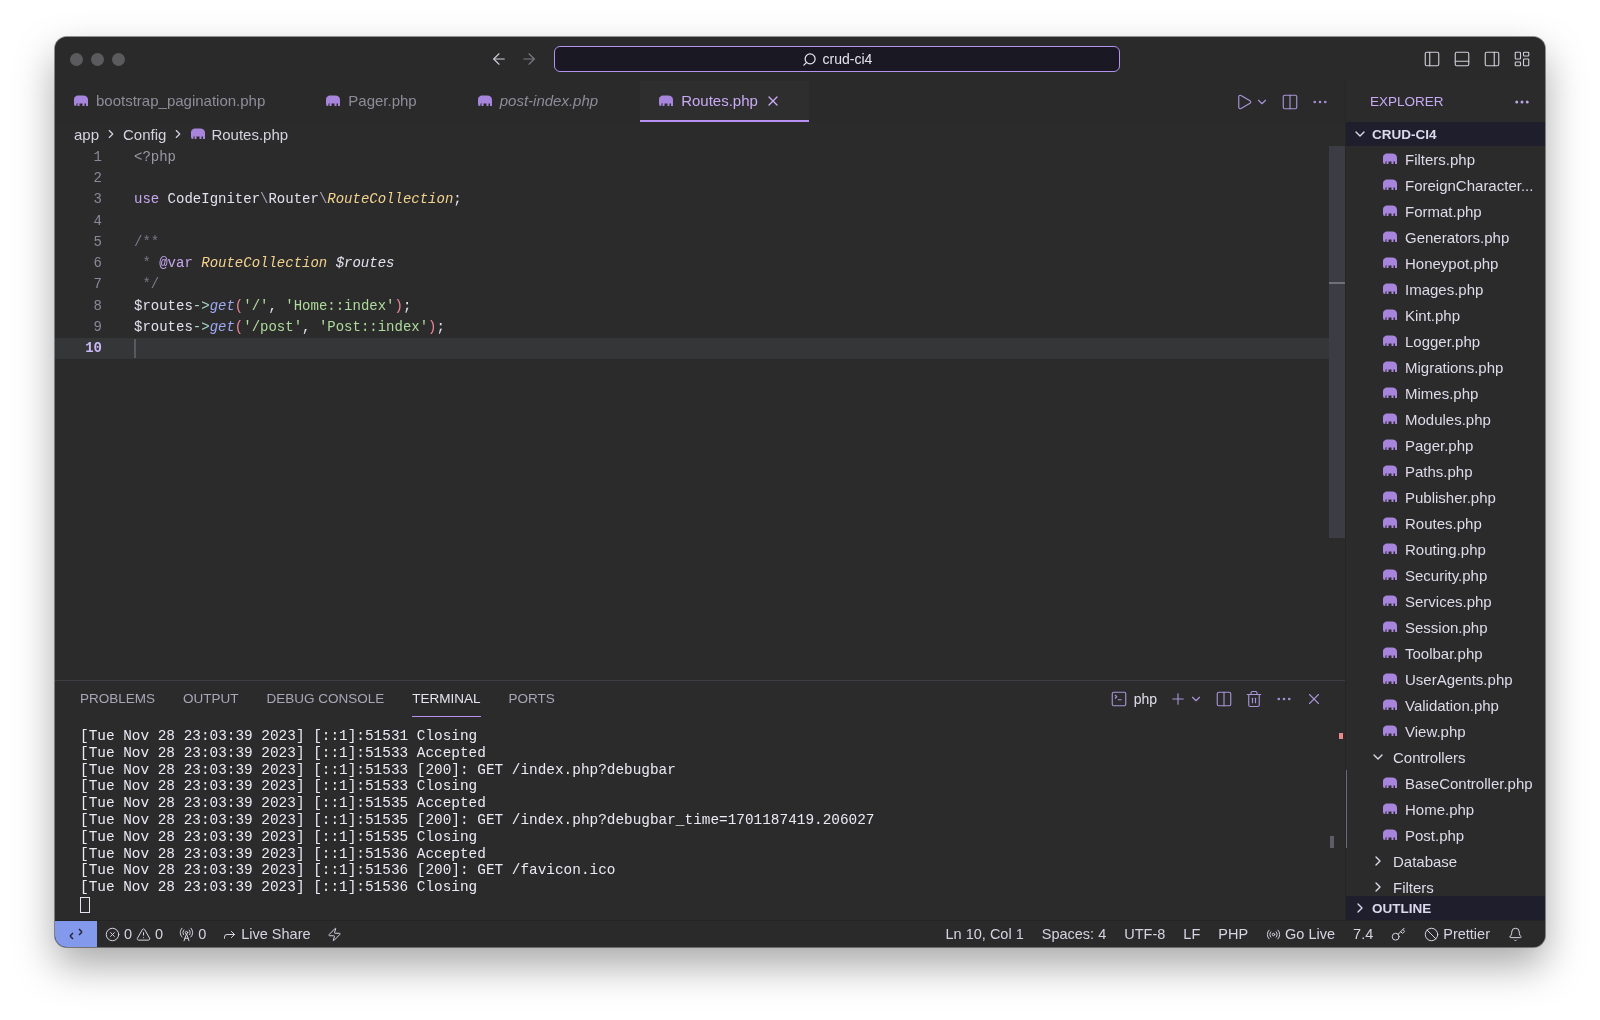 This screenshot has width=1600, height=1020. I want to click on code-line: $routes->get('/post', 'Post::index');, so click(289, 327).